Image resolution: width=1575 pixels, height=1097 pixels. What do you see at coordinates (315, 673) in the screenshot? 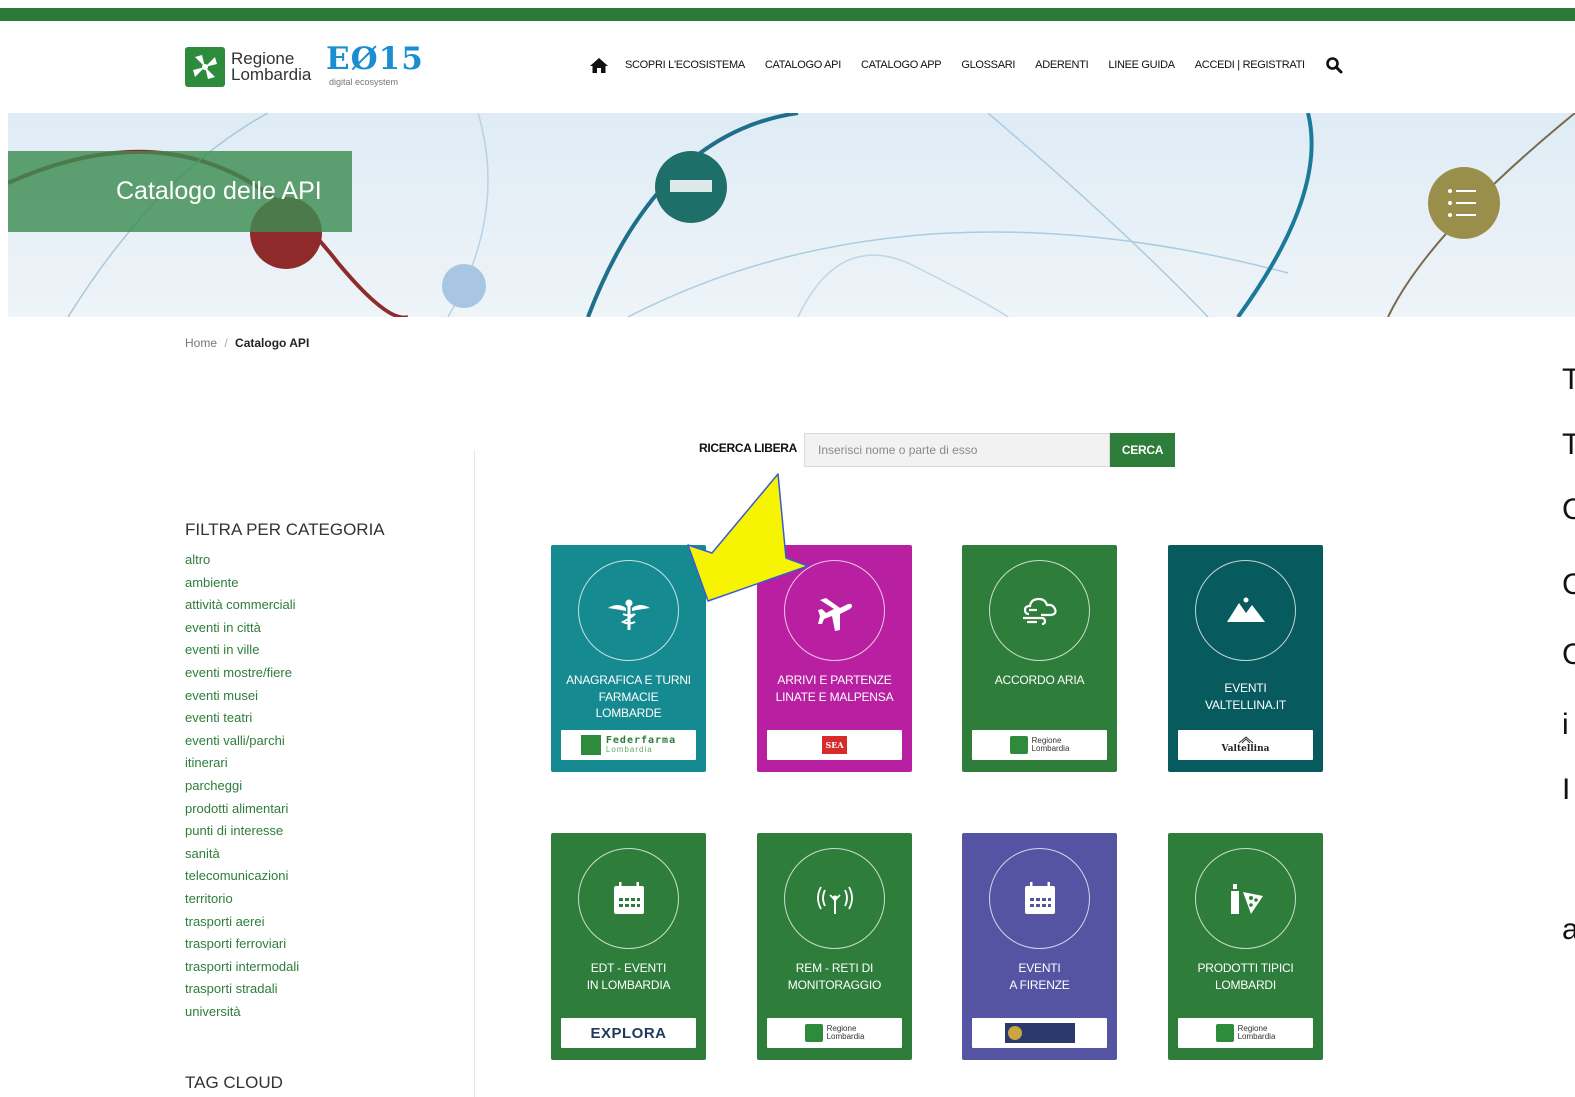
I see `category-link: eventi mostre/fiere` at bounding box center [315, 673].